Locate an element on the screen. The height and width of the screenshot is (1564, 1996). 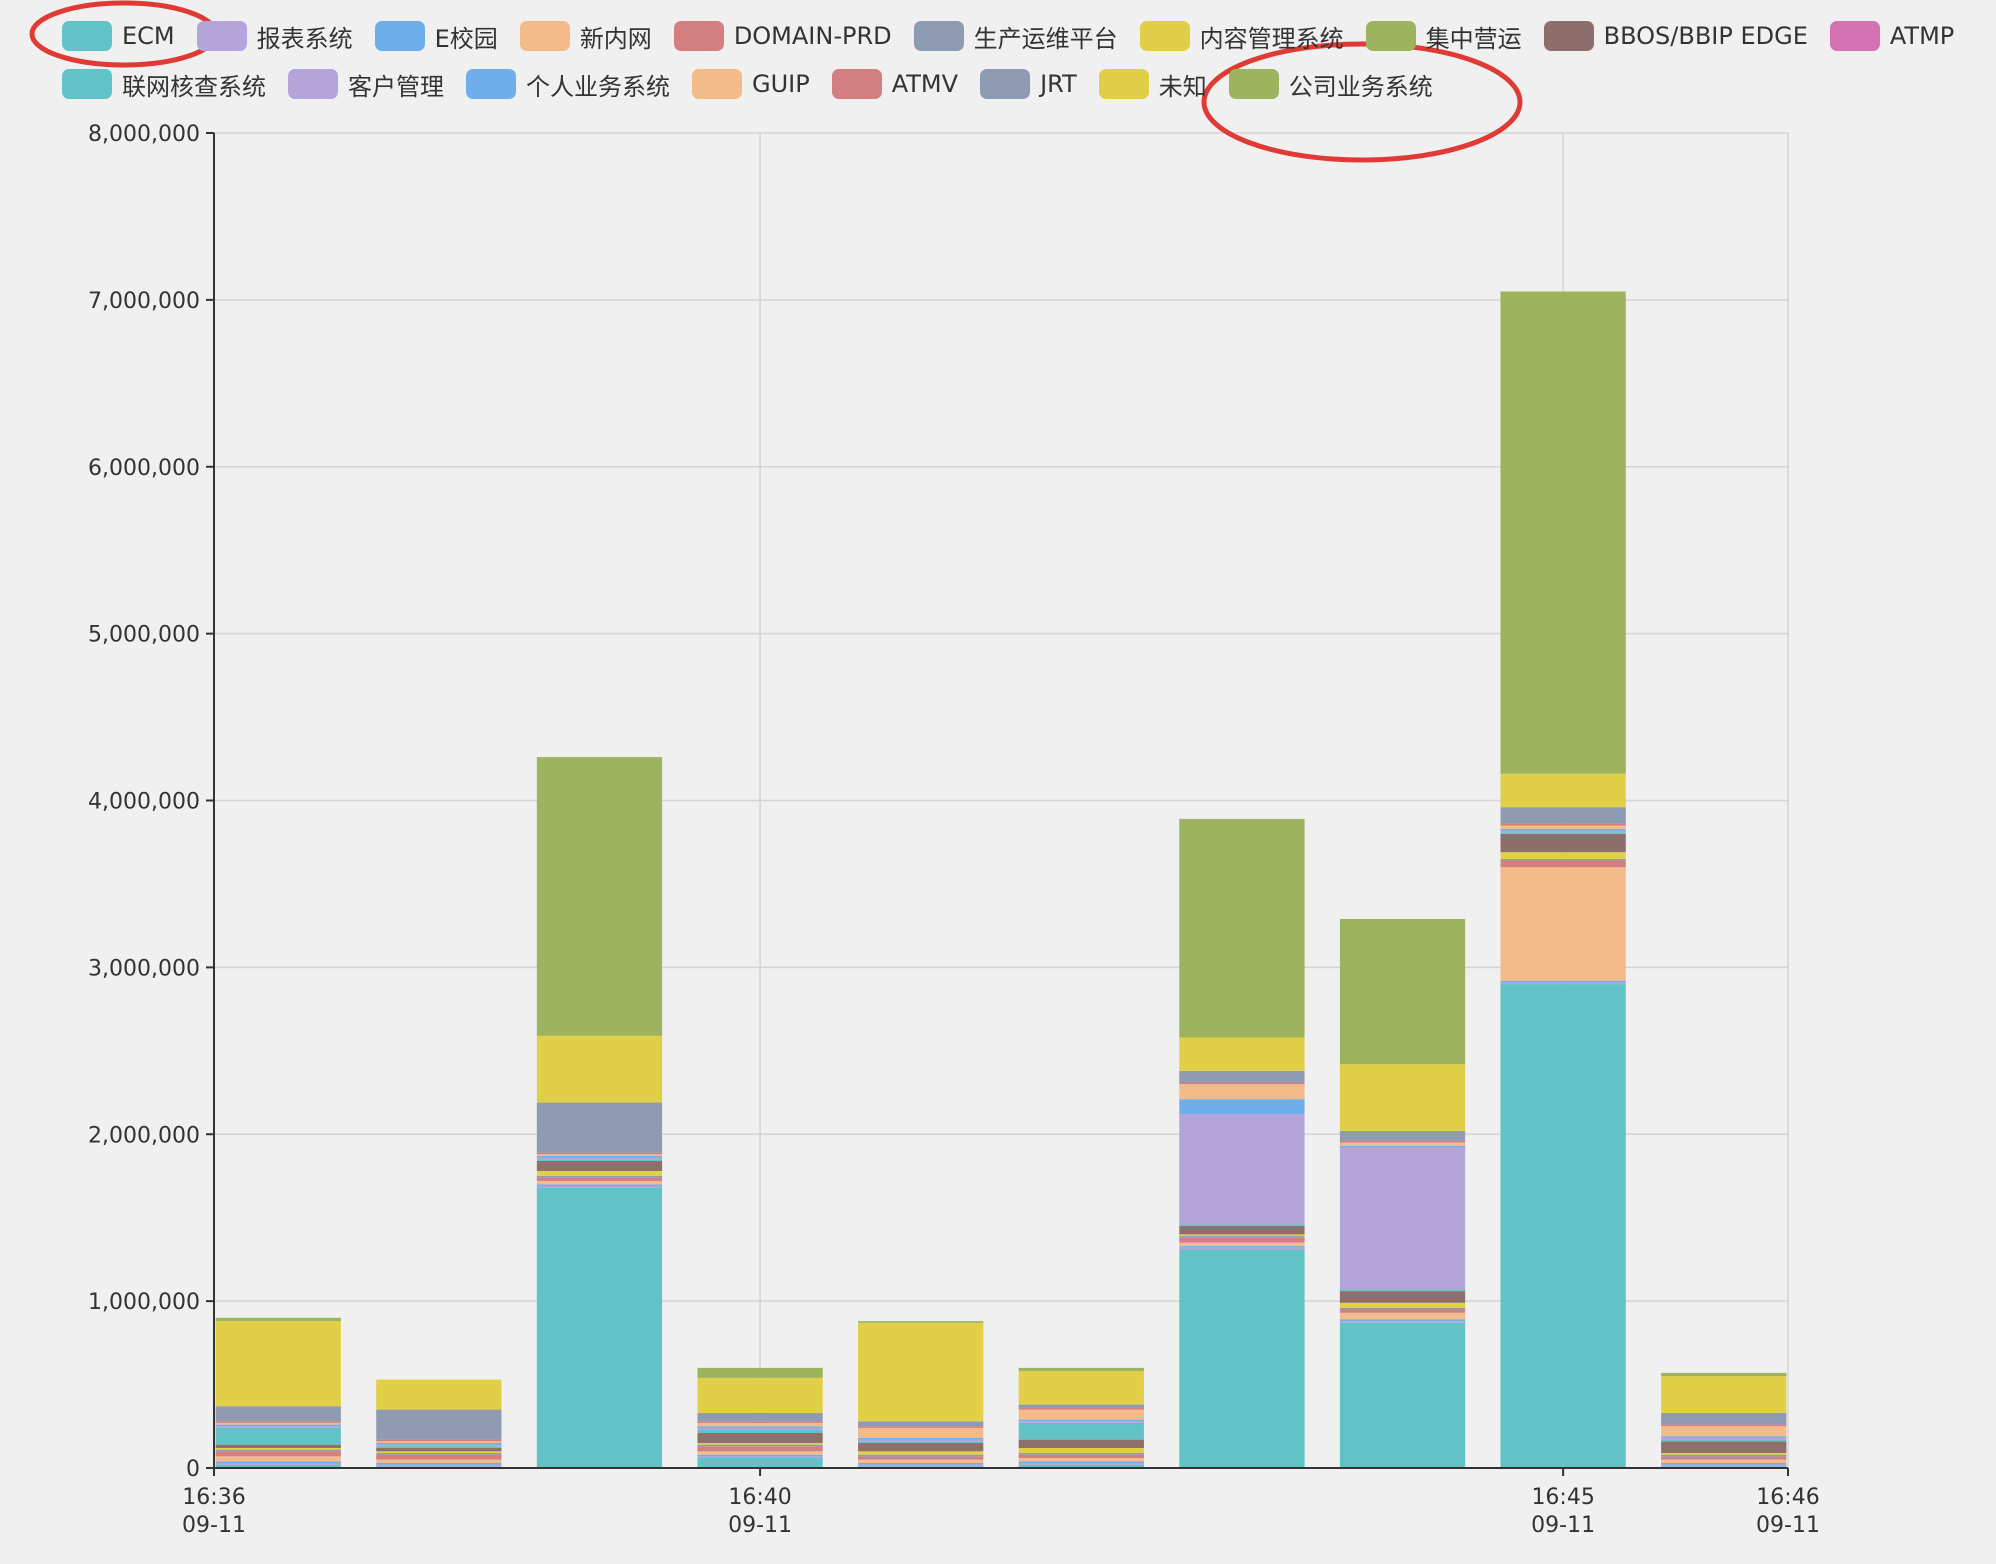
legend-item: 个人业务系统 is located at coordinates (568, 84).